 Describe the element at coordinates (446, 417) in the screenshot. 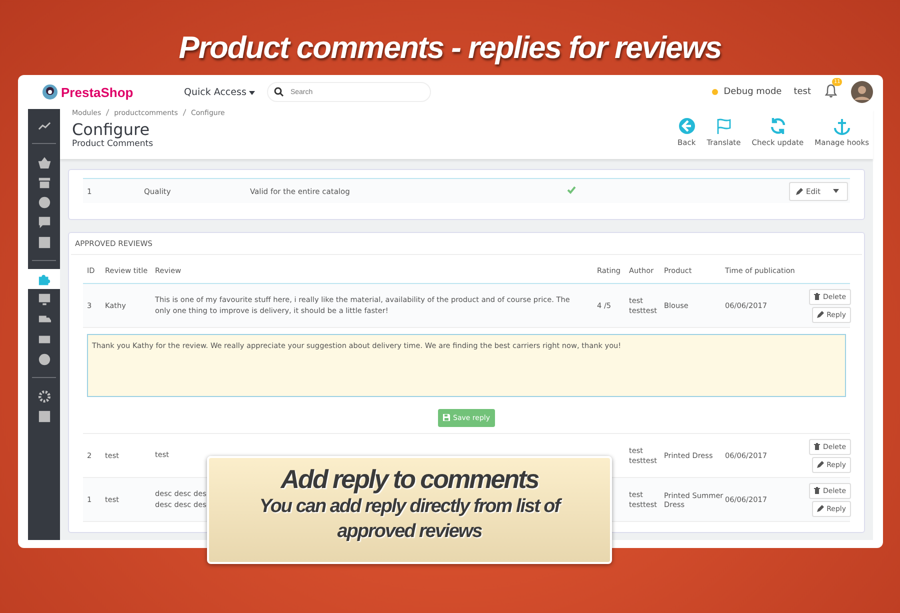

I see `floppy-disk-icon` at that location.